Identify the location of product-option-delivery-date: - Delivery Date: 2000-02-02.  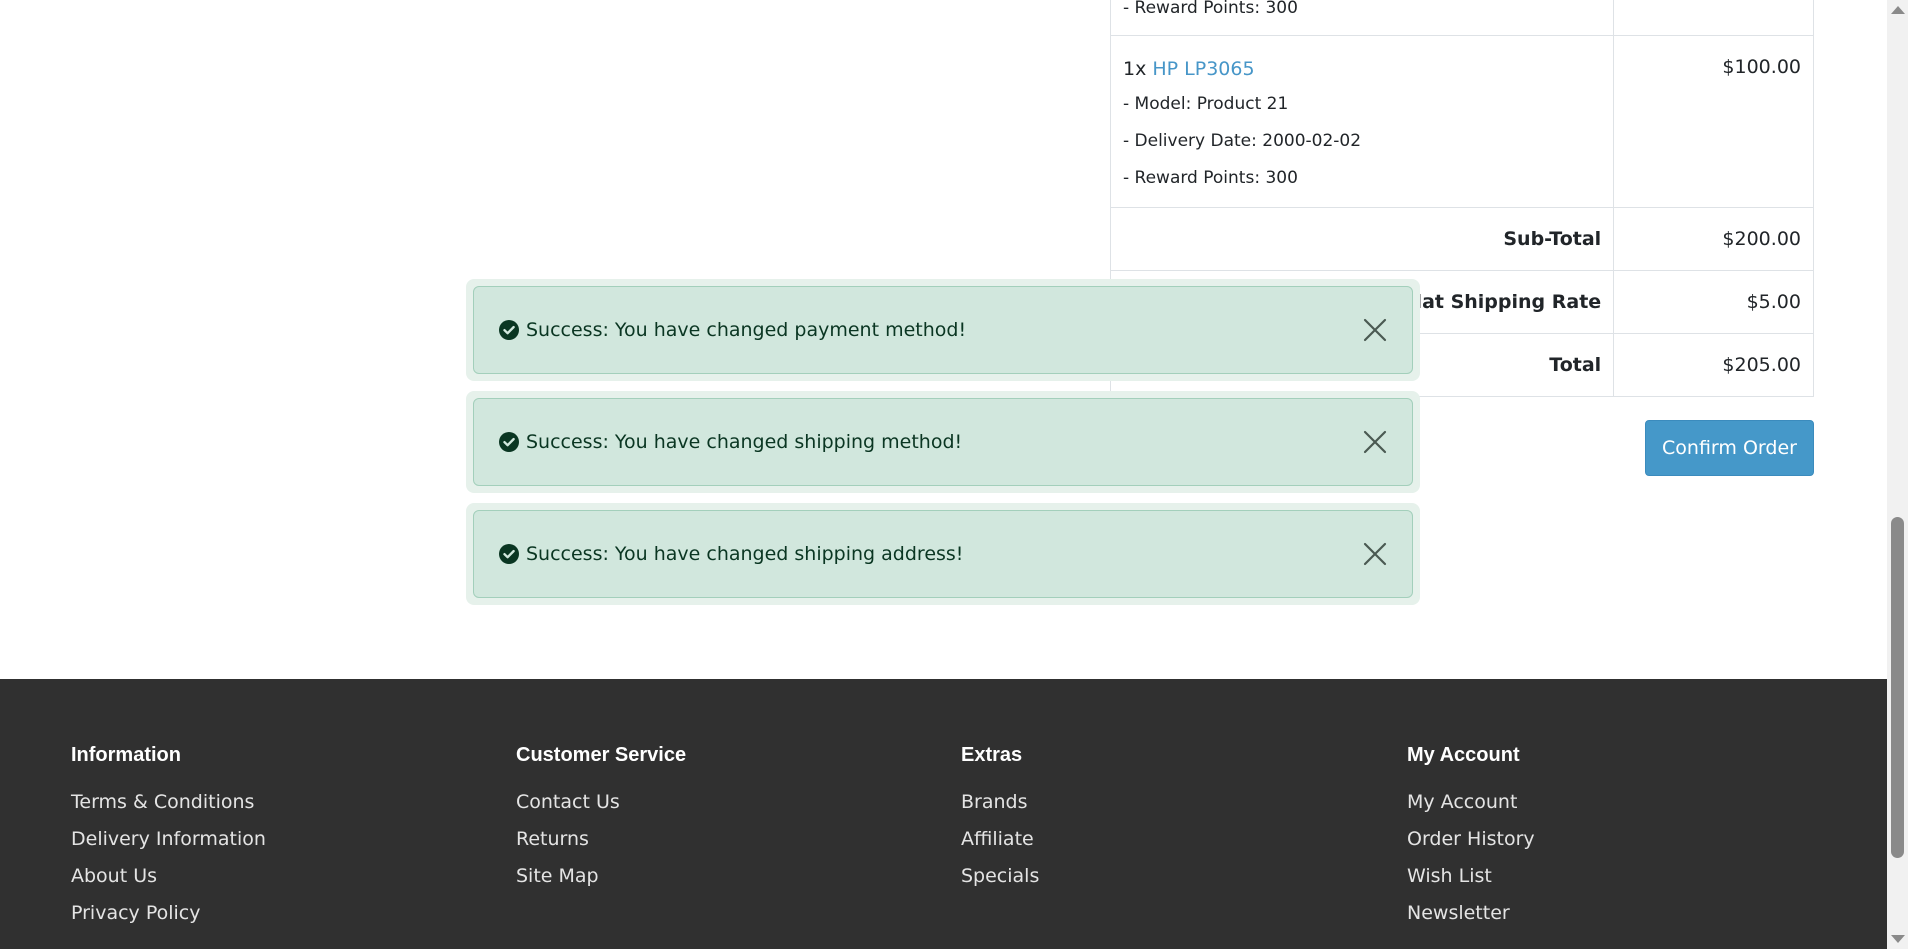
(1242, 141).